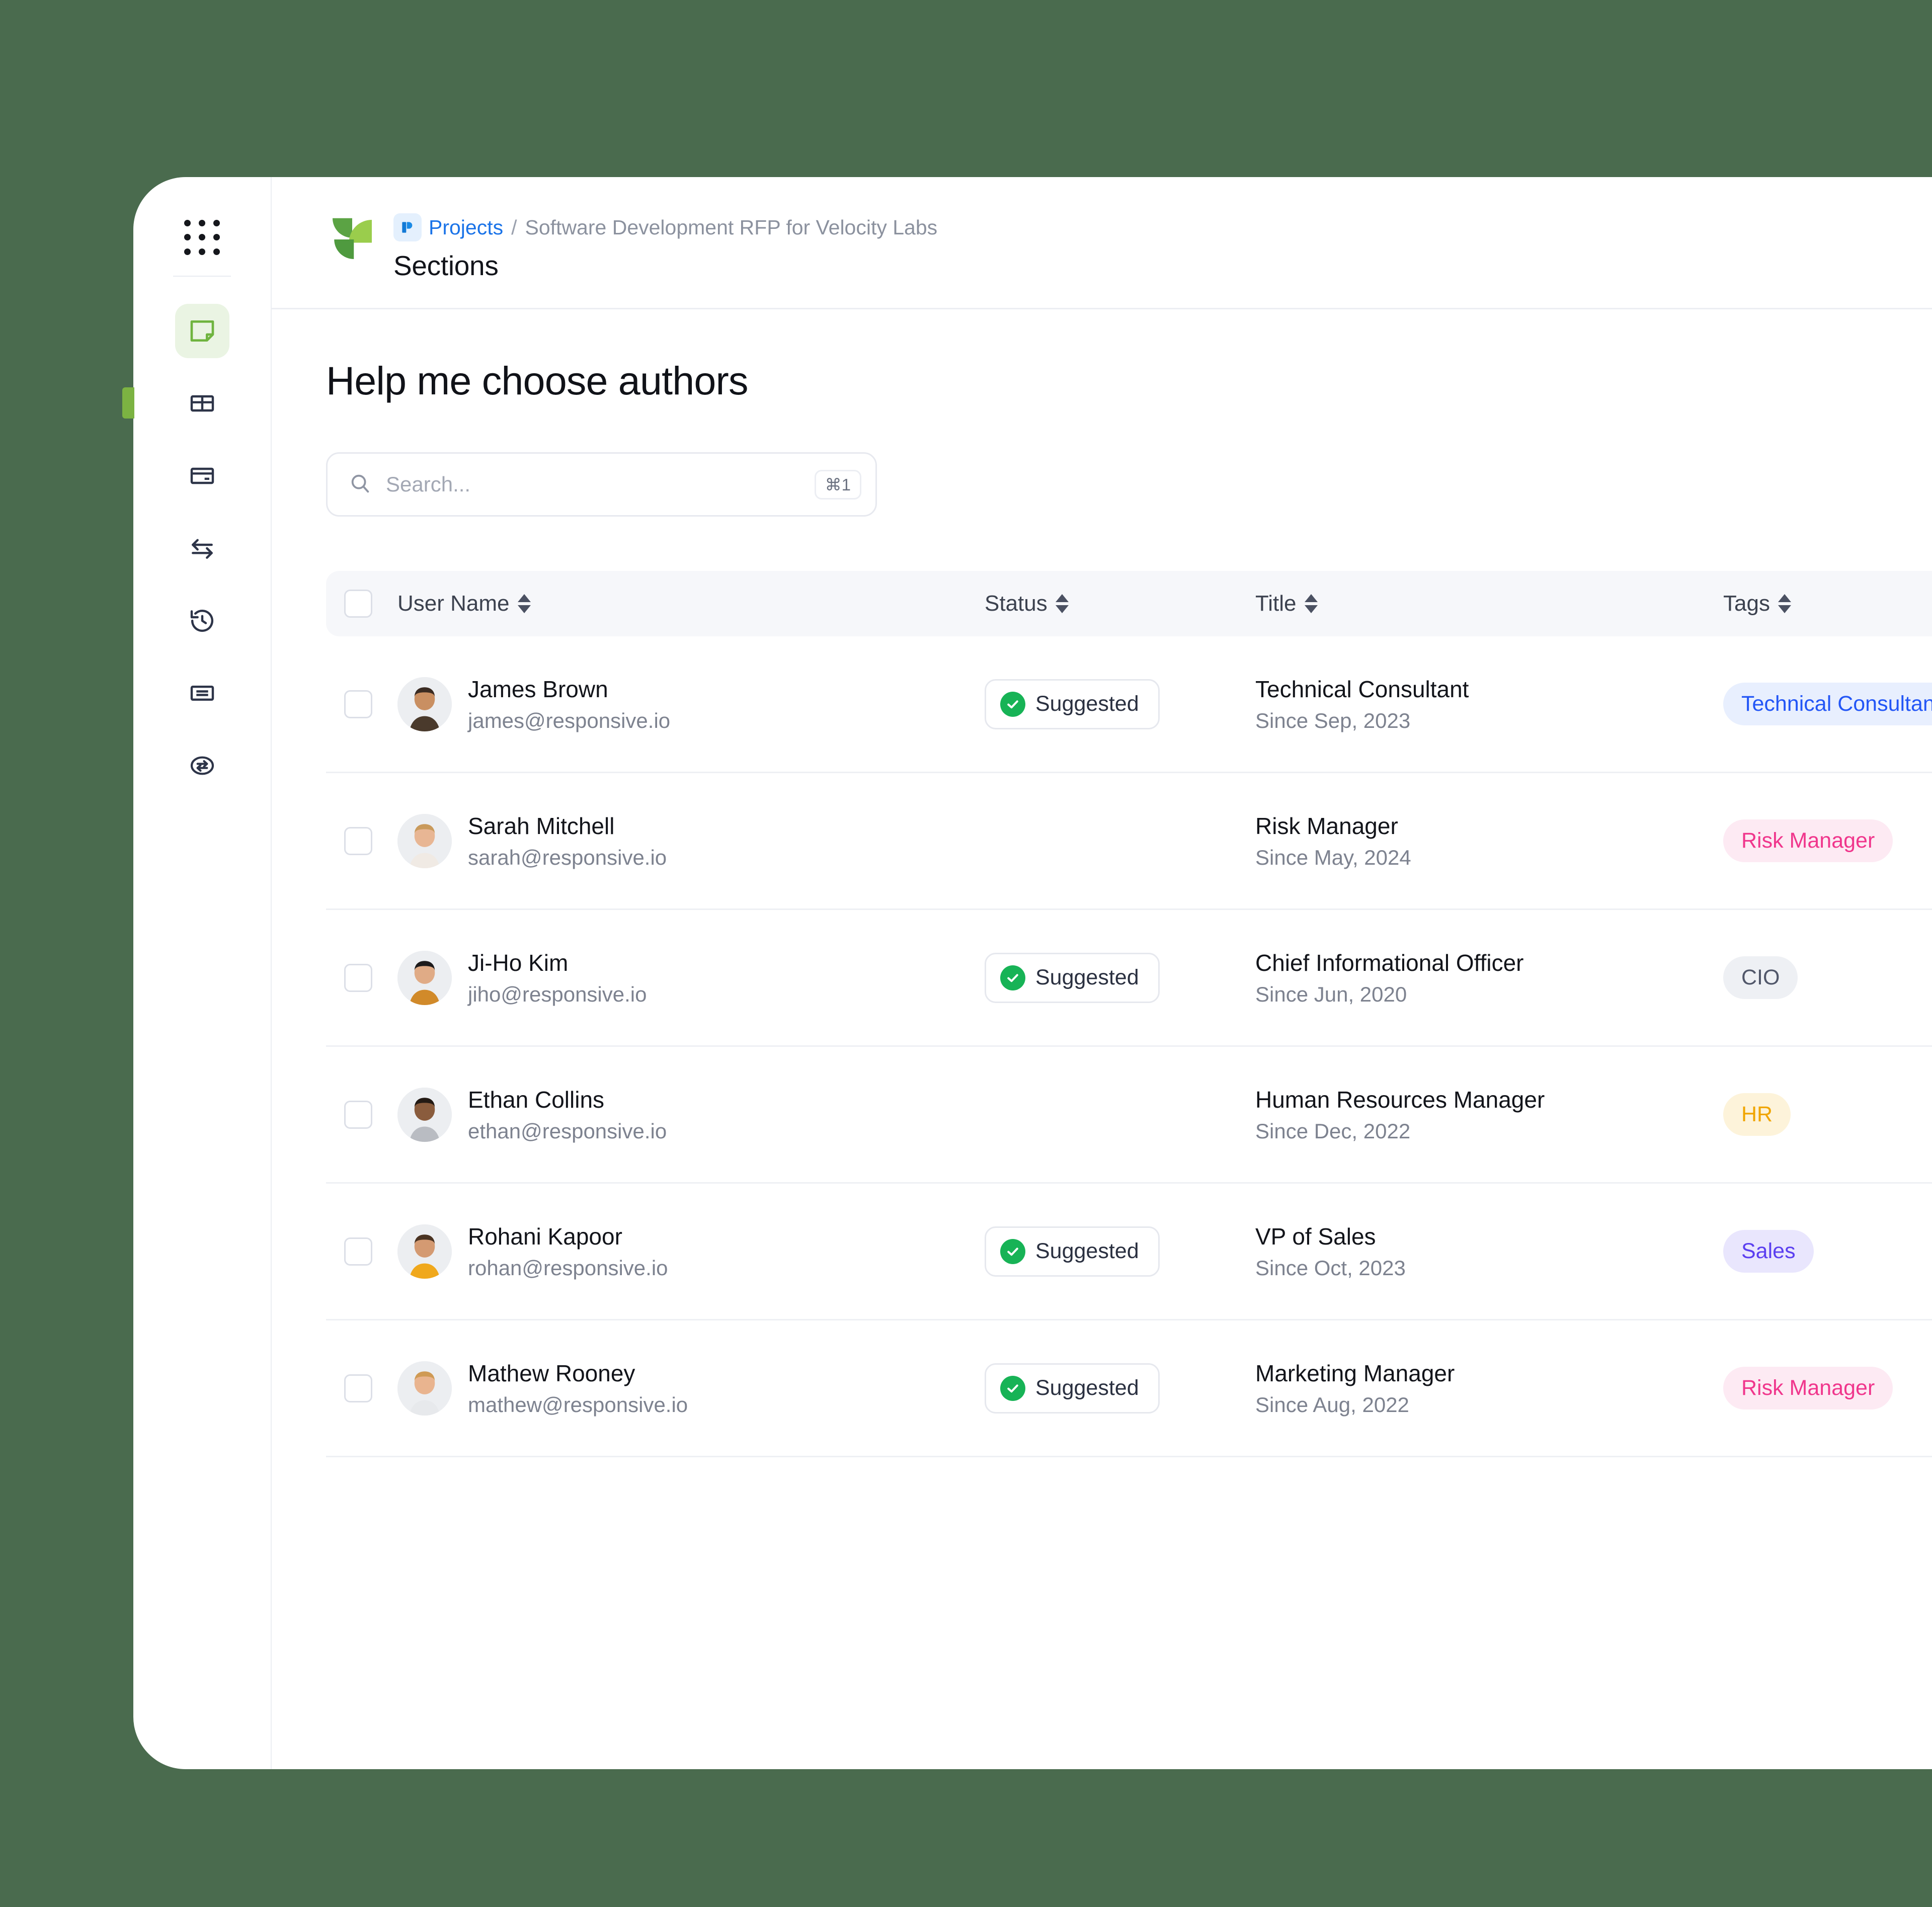  Describe the element at coordinates (691, 841) in the screenshot. I see `user-cell: Sarah Mitchell sarah@responsive.io` at that location.